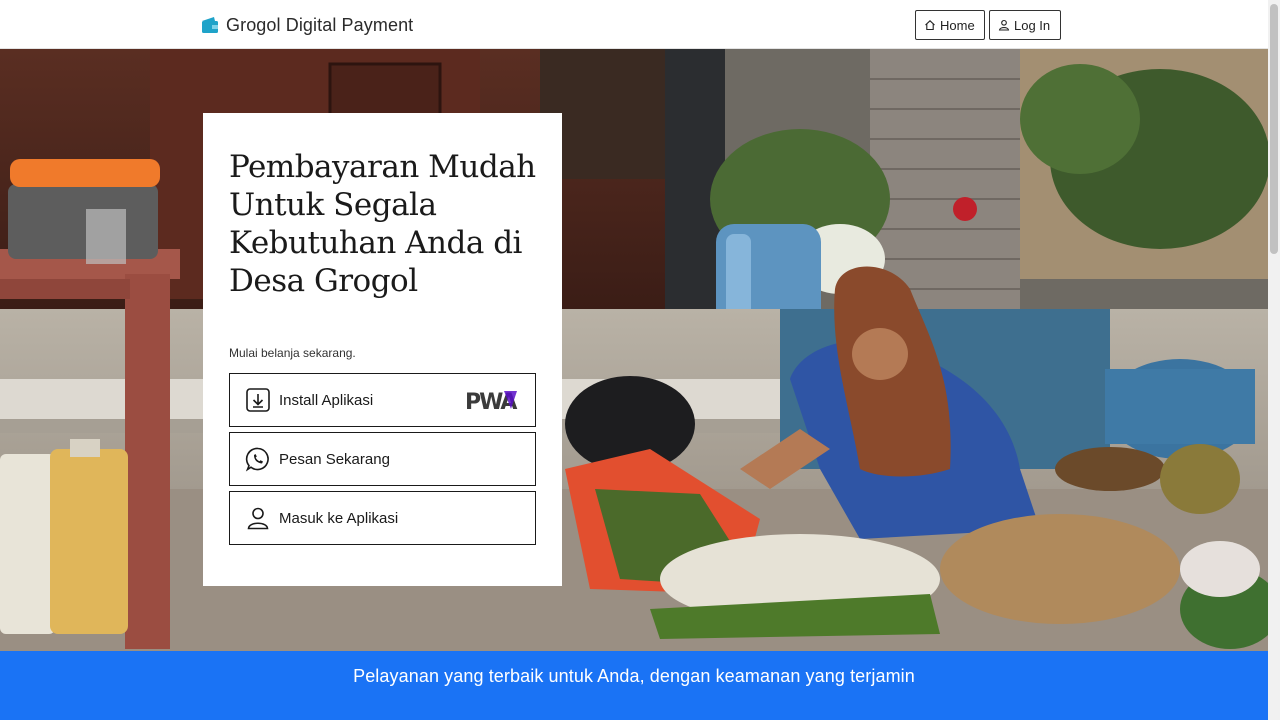 The width and height of the screenshot is (1280, 720). What do you see at coordinates (930, 25) in the screenshot?
I see `home-icon` at bounding box center [930, 25].